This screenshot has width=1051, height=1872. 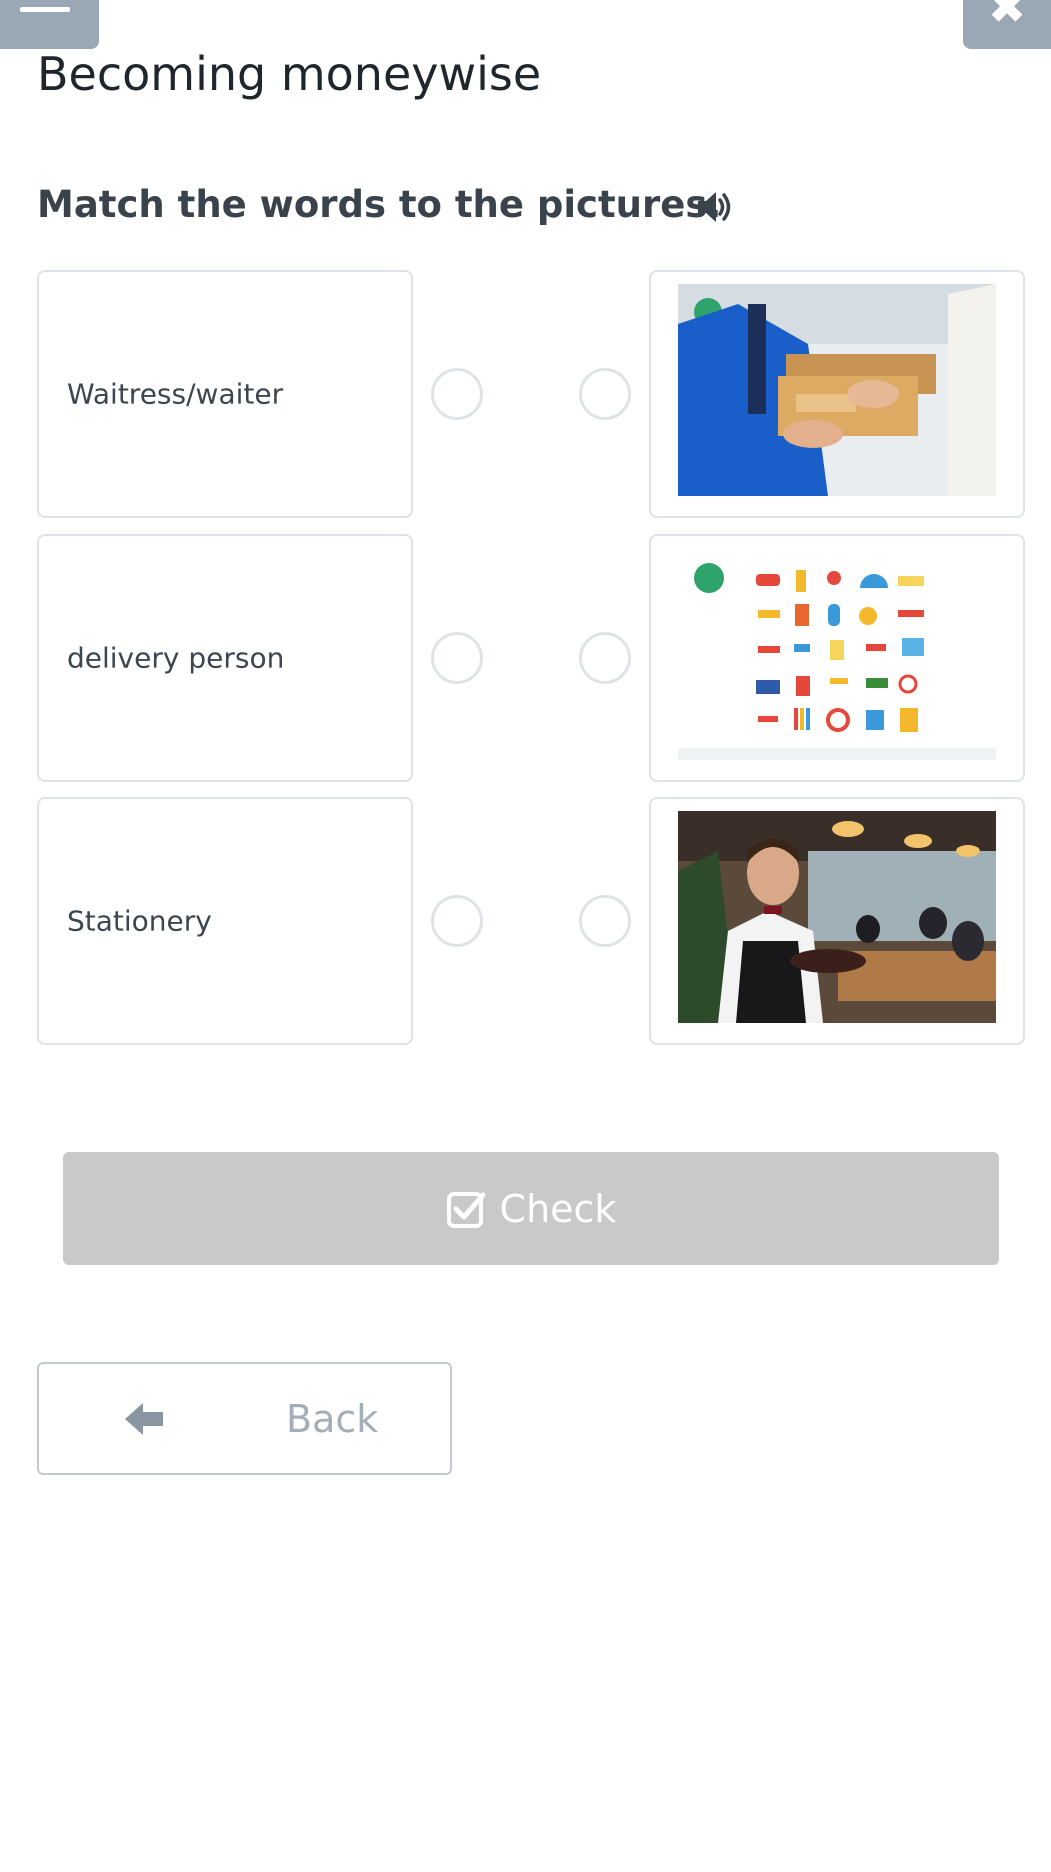 I want to click on arrow-left-icon, so click(x=144, y=1419).